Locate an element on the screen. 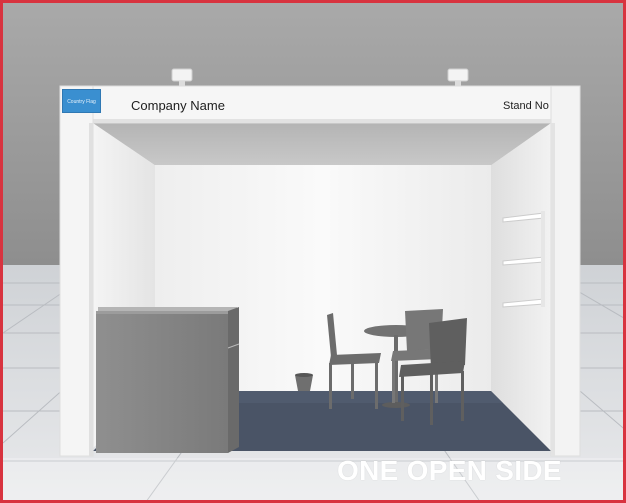 This screenshot has width=626, height=503. left-pillar is located at coordinates (76, 271).